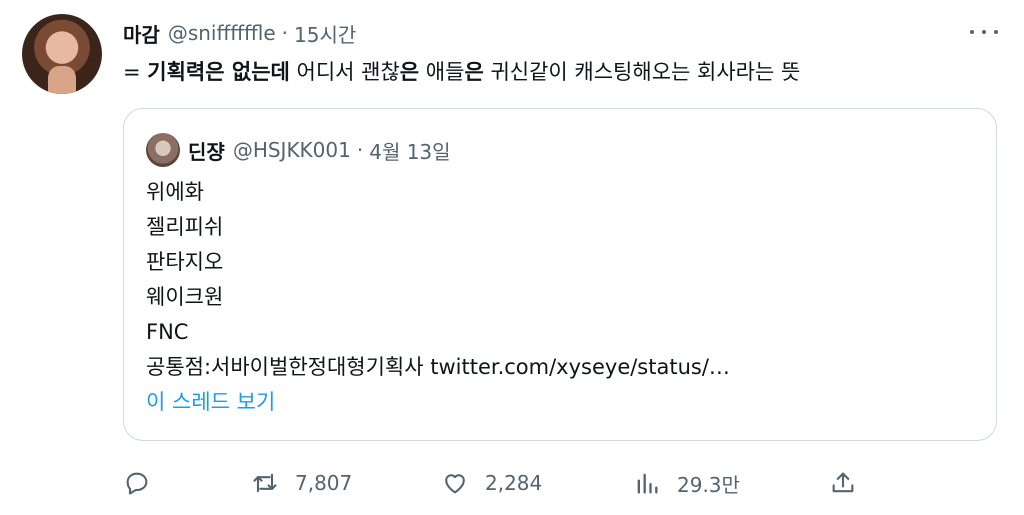  I want to click on retweet-icon, so click(265, 483).